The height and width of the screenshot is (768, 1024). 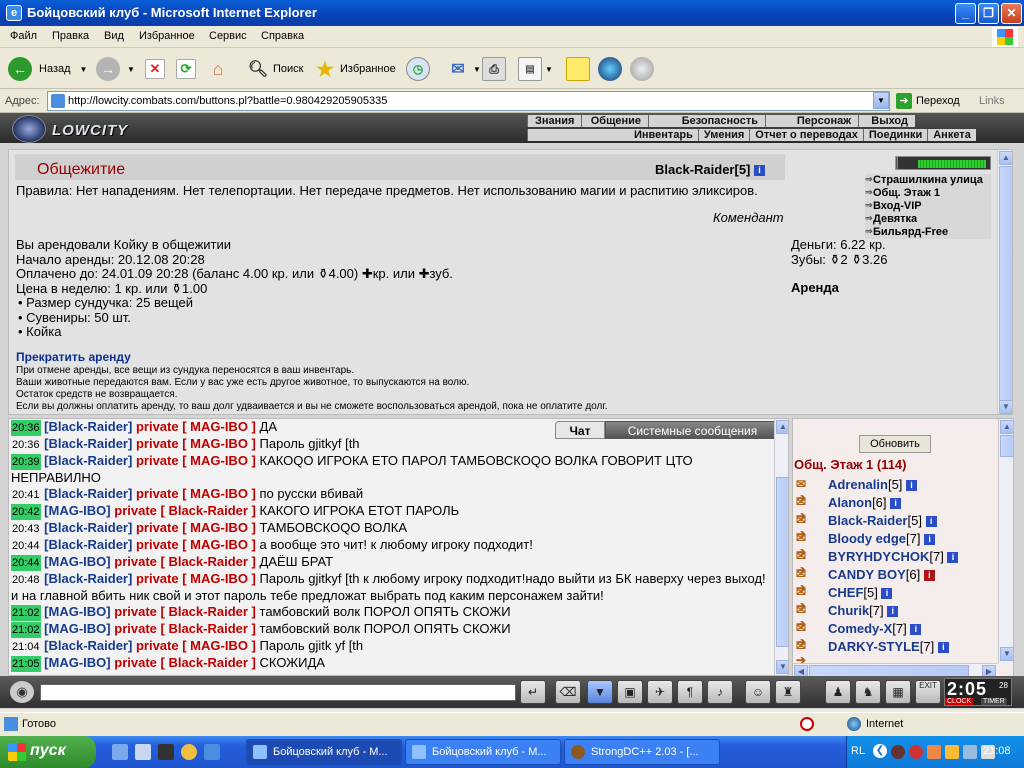 I want to click on location-link: Вход-VIP, so click(x=928, y=206).